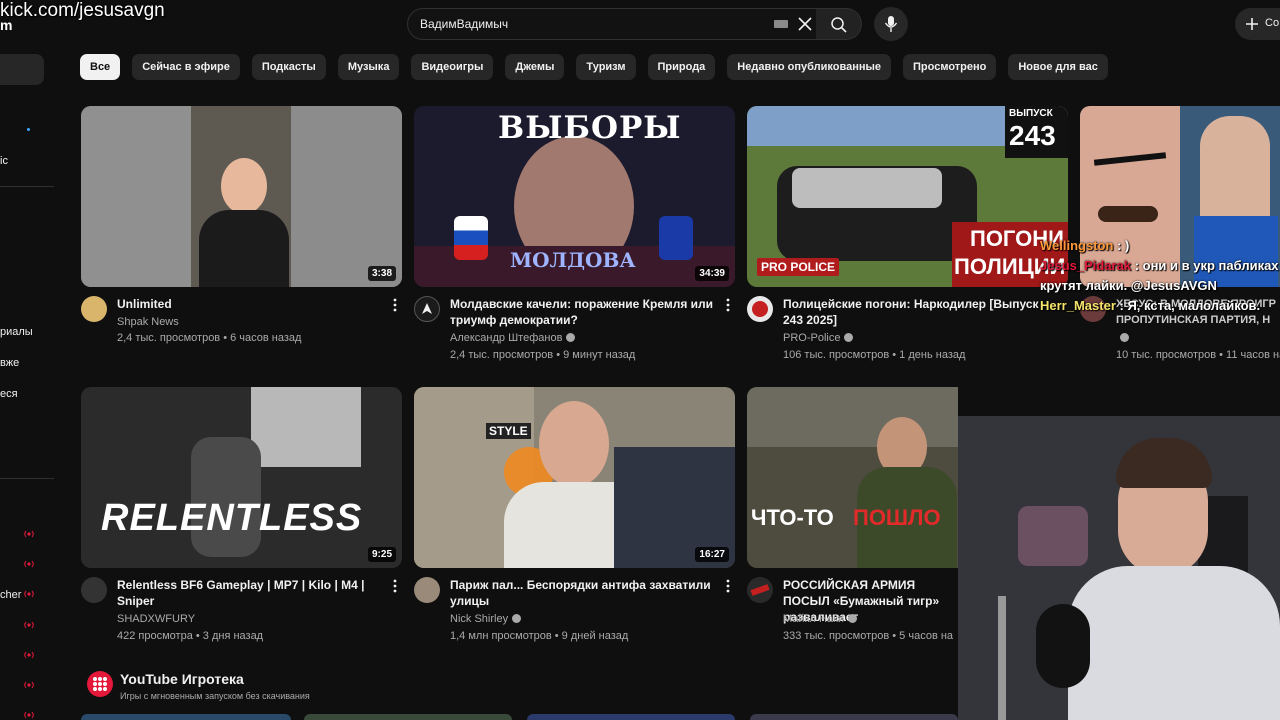 The height and width of the screenshot is (720, 1280). What do you see at coordinates (781, 24) in the screenshot?
I see `keyboard-icon` at bounding box center [781, 24].